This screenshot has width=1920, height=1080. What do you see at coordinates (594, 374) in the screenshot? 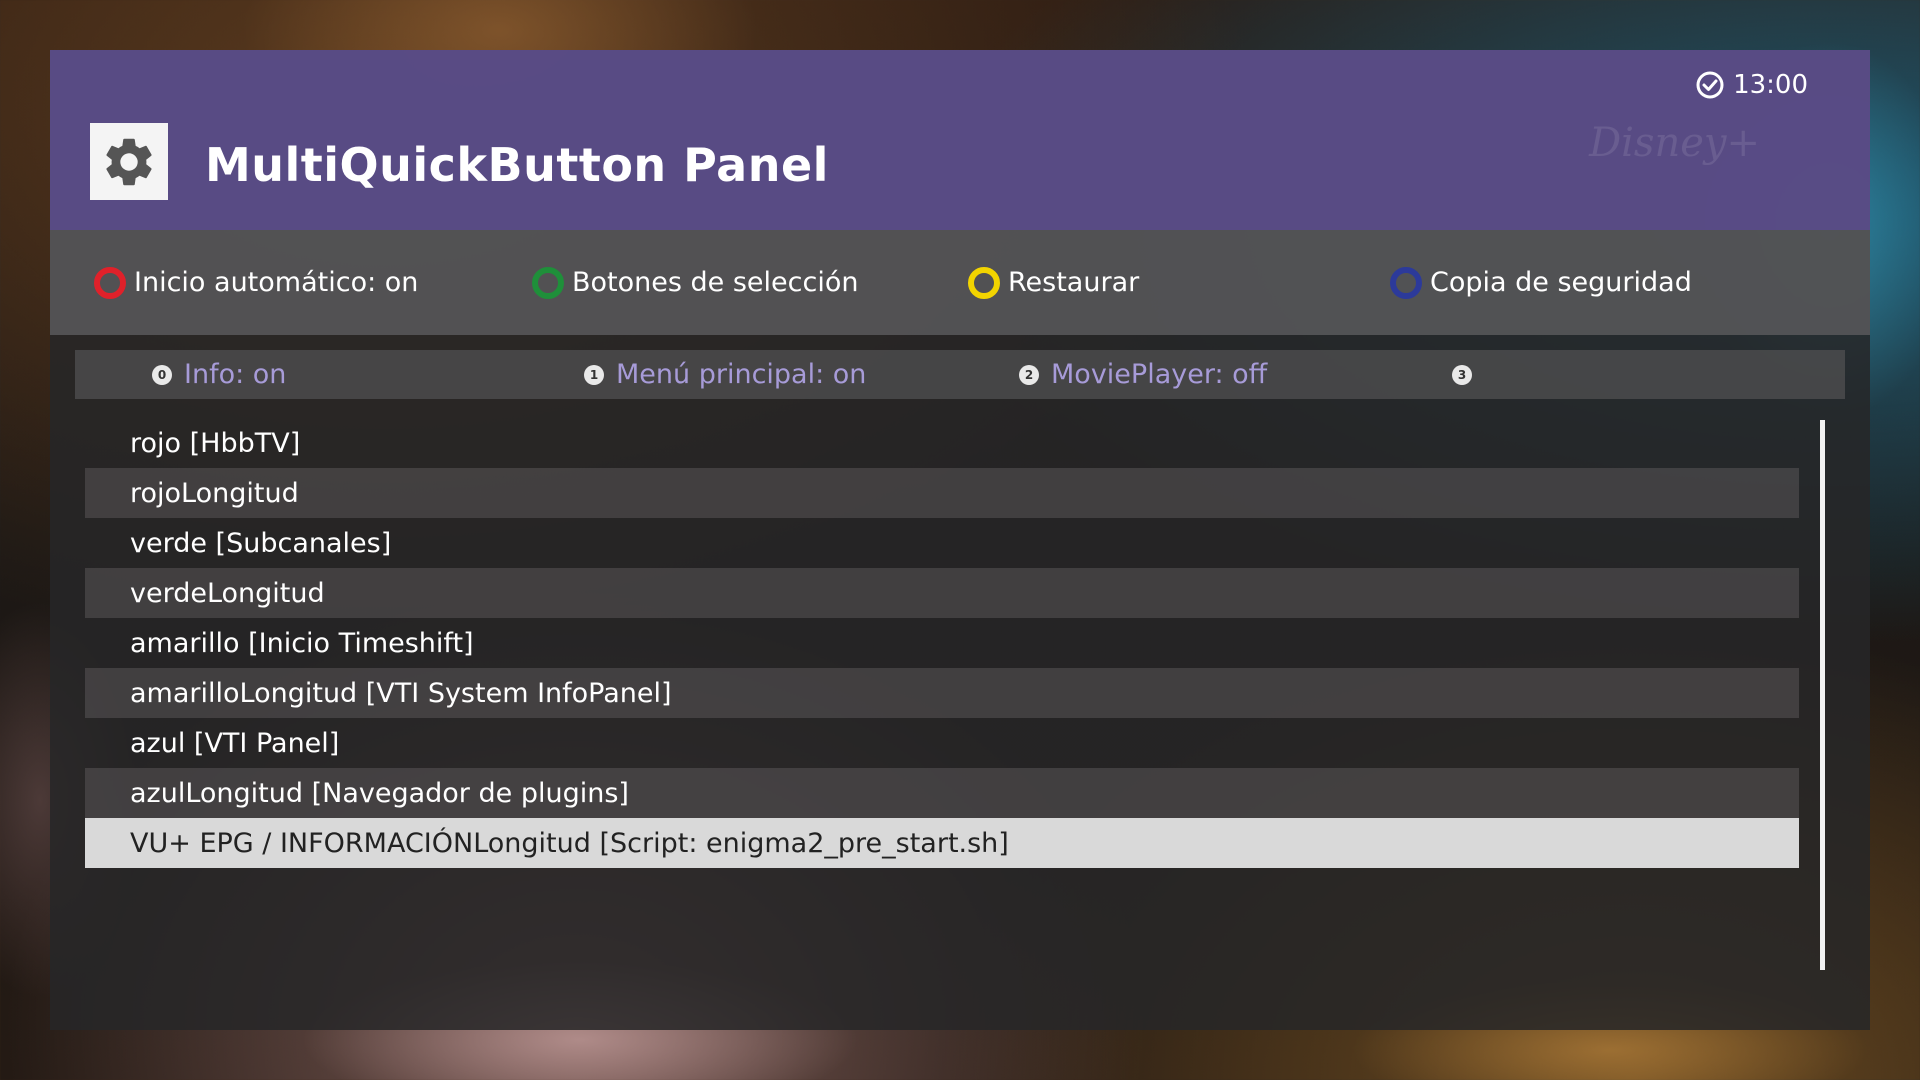
I see `key-1-badge: 1` at bounding box center [594, 374].